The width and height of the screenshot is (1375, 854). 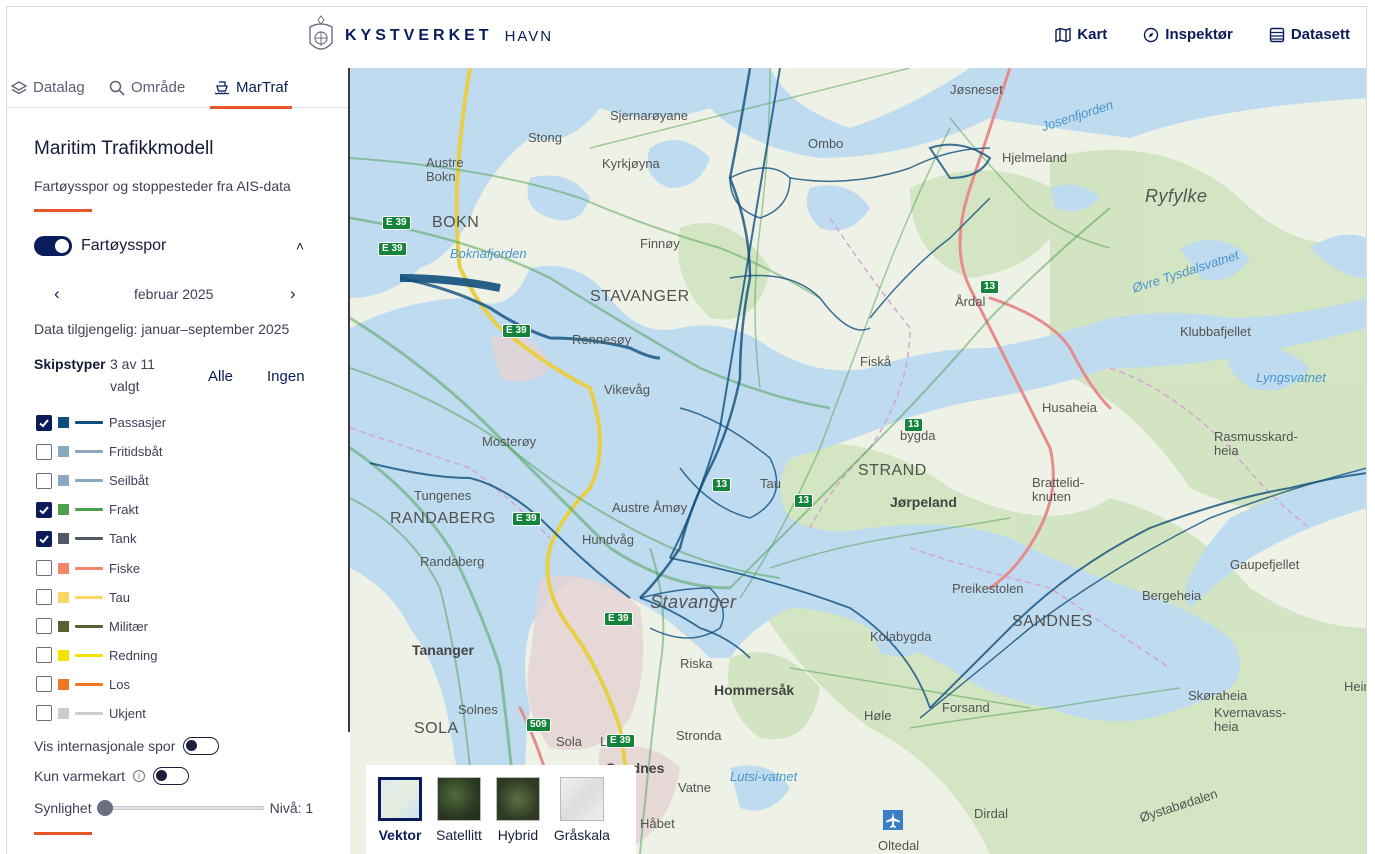 I want to click on map-place-label: Finnøy, so click(x=660, y=243).